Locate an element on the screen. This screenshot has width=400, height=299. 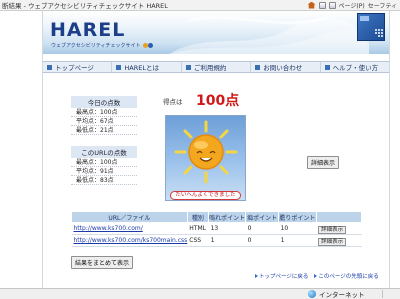
result-illustration: たいへんよくできました is located at coordinates (205, 158).